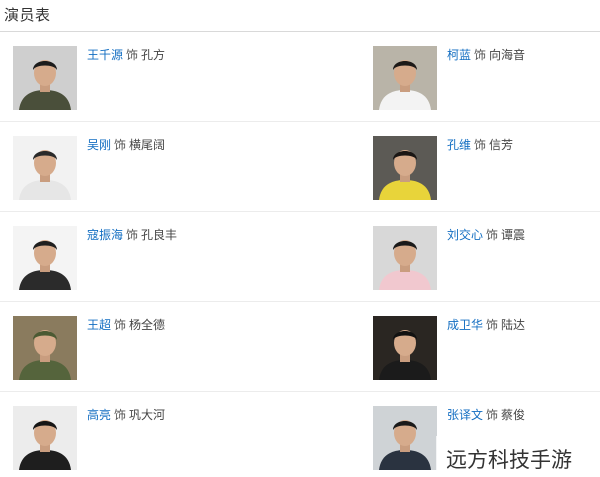  What do you see at coordinates (99, 325) in the screenshot?
I see `actor-name-link: 王超` at bounding box center [99, 325].